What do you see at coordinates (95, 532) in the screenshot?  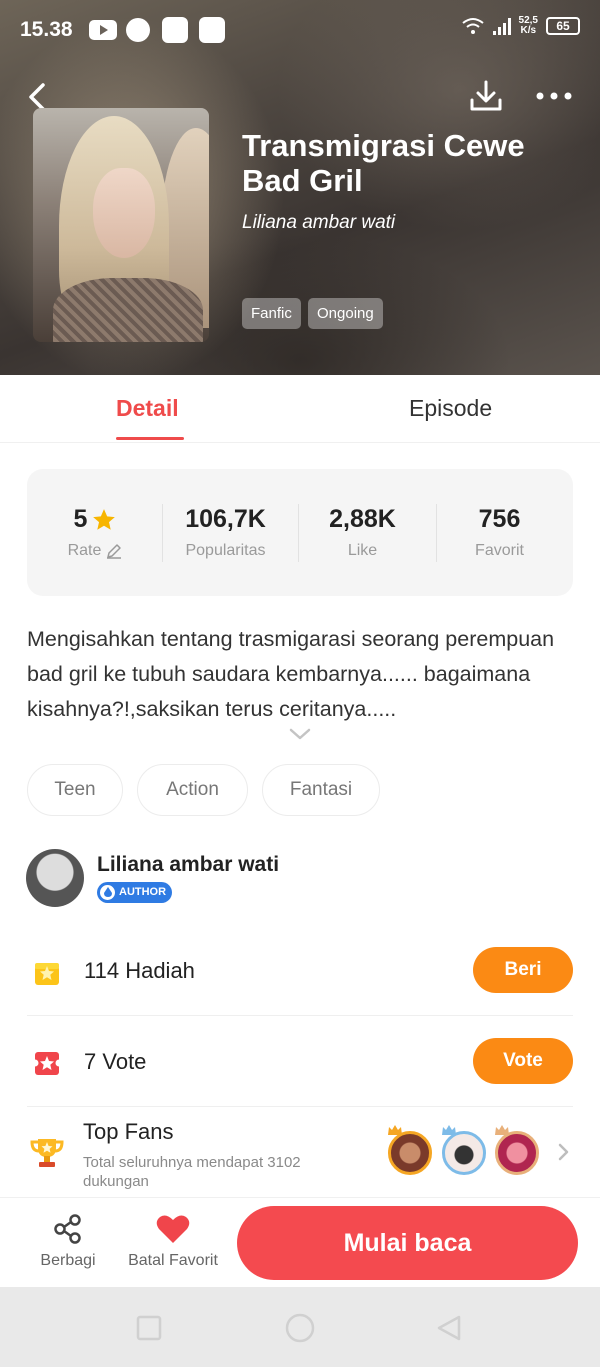 I see `stat-rate: 5 Rate` at bounding box center [95, 532].